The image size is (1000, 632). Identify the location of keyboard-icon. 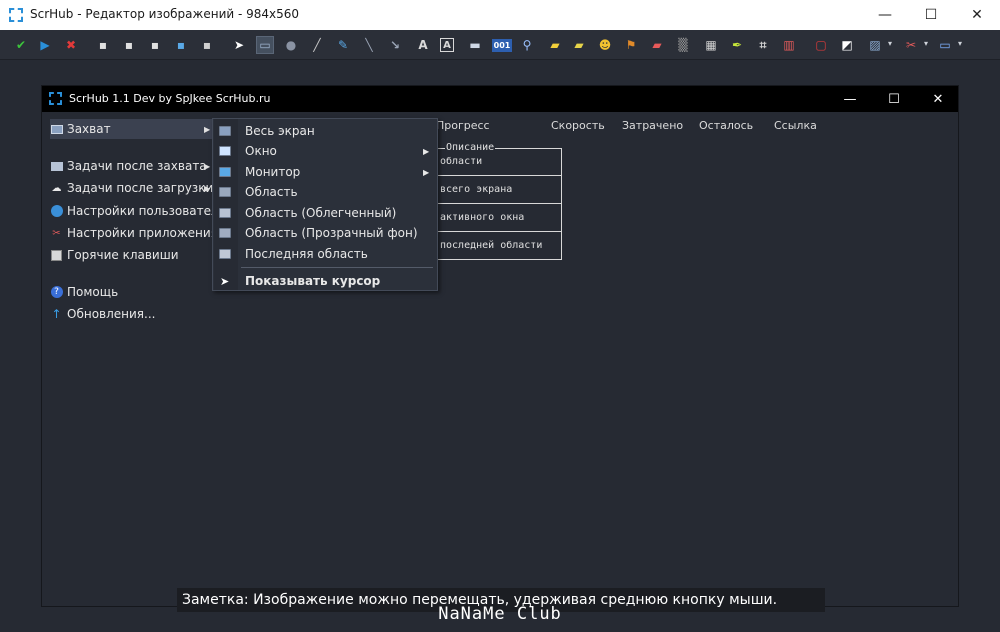
(56, 255).